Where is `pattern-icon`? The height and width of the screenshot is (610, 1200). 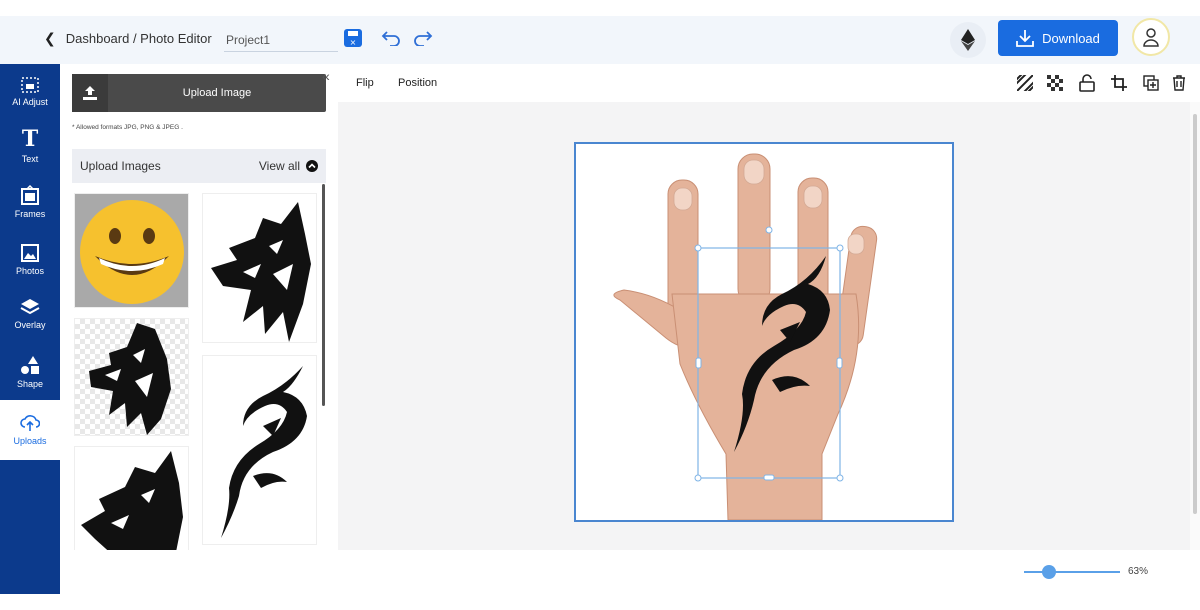
pattern-icon is located at coordinates (1025, 83).